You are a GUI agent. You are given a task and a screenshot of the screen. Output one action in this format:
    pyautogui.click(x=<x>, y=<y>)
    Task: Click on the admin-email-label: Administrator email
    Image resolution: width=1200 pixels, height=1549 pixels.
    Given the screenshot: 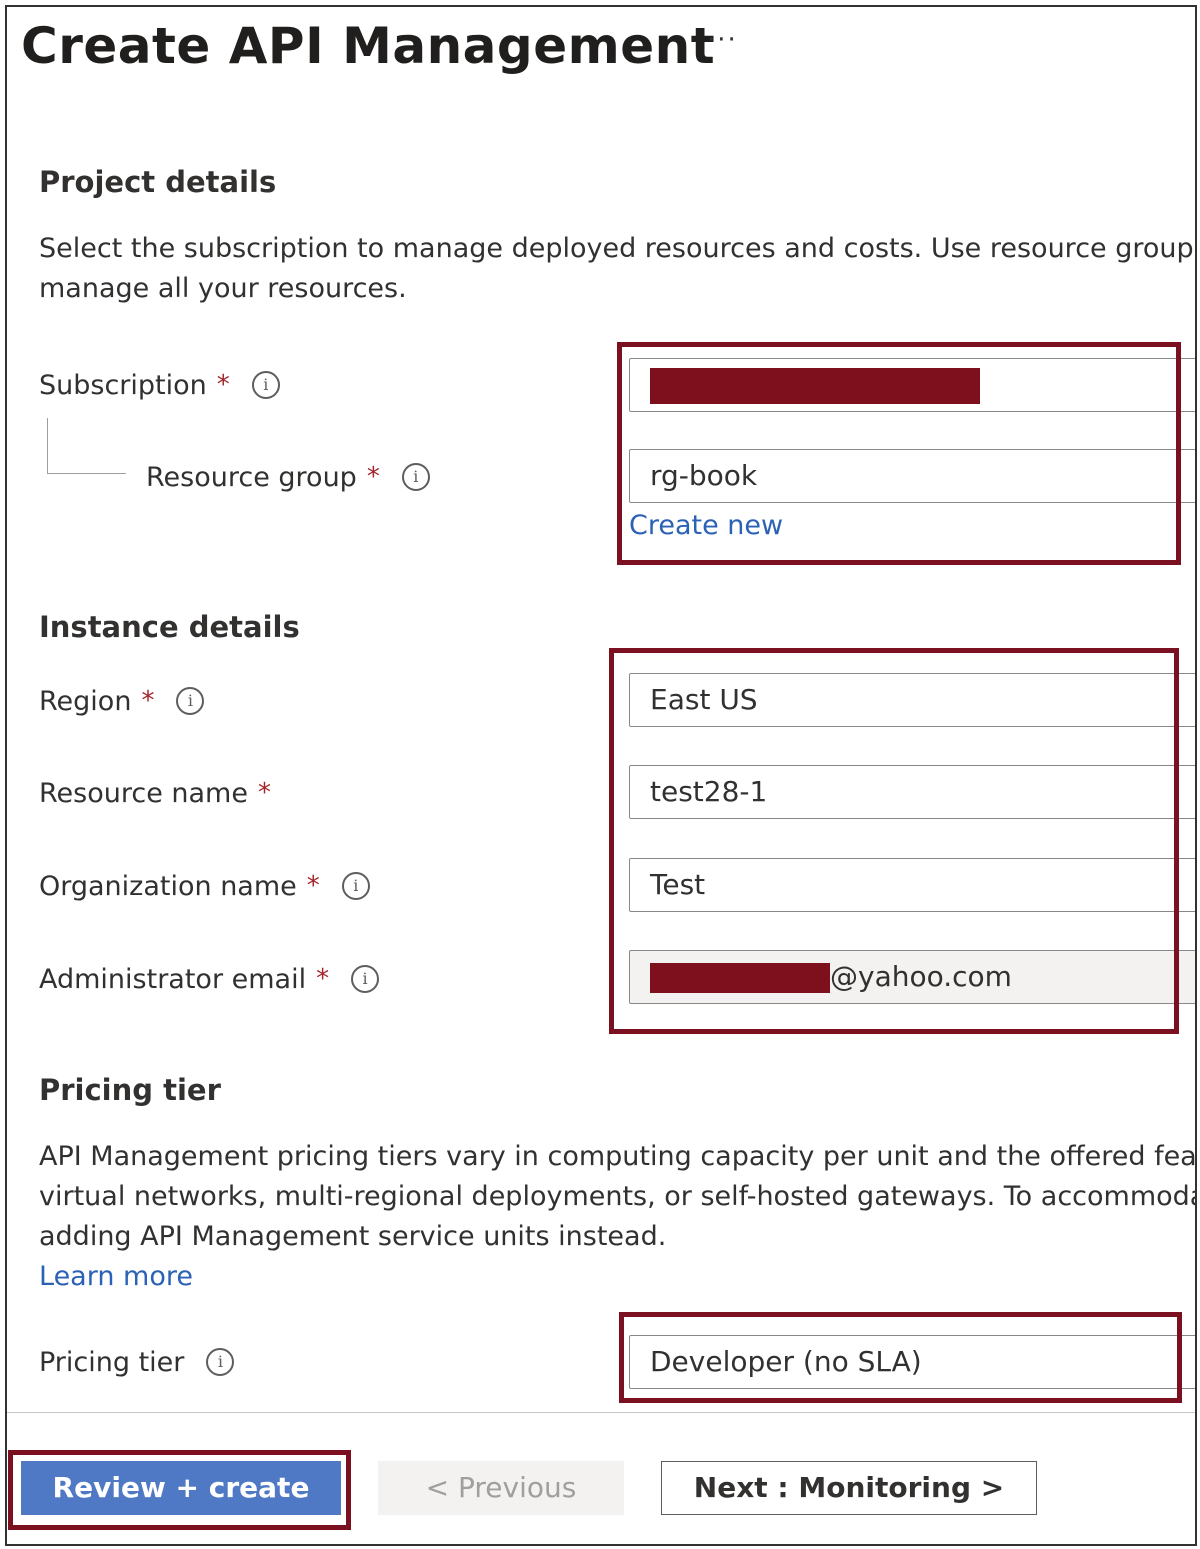 What is the action you would take?
    pyautogui.click(x=173, y=979)
    